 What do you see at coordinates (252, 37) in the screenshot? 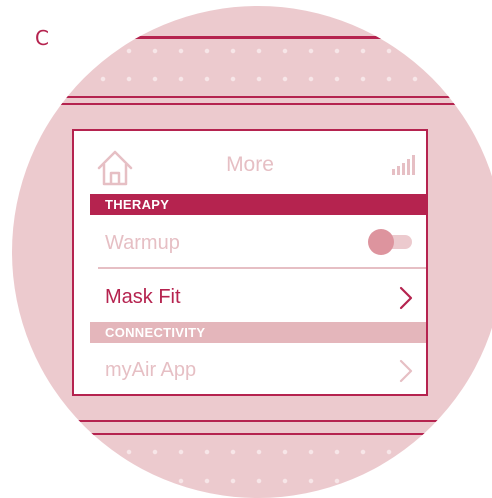
I see `bezel-top-band` at bounding box center [252, 37].